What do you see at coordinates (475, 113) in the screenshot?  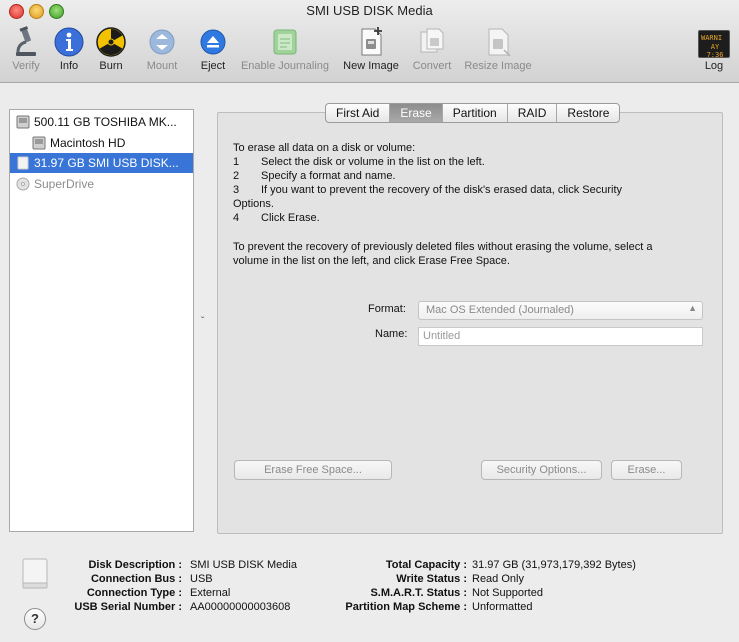 I see `tab-partition: Partition` at bounding box center [475, 113].